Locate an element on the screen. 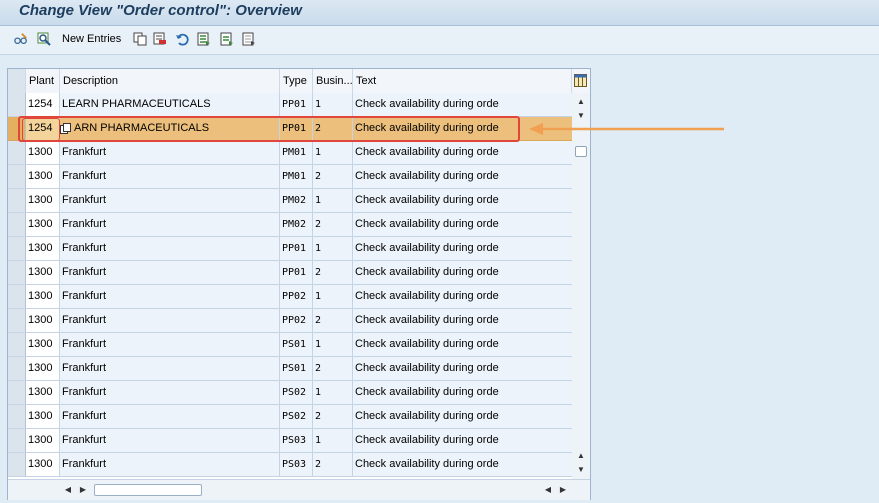 This screenshot has width=879, height=503. scroll-up-icon: ▲ is located at coordinates (581, 102).